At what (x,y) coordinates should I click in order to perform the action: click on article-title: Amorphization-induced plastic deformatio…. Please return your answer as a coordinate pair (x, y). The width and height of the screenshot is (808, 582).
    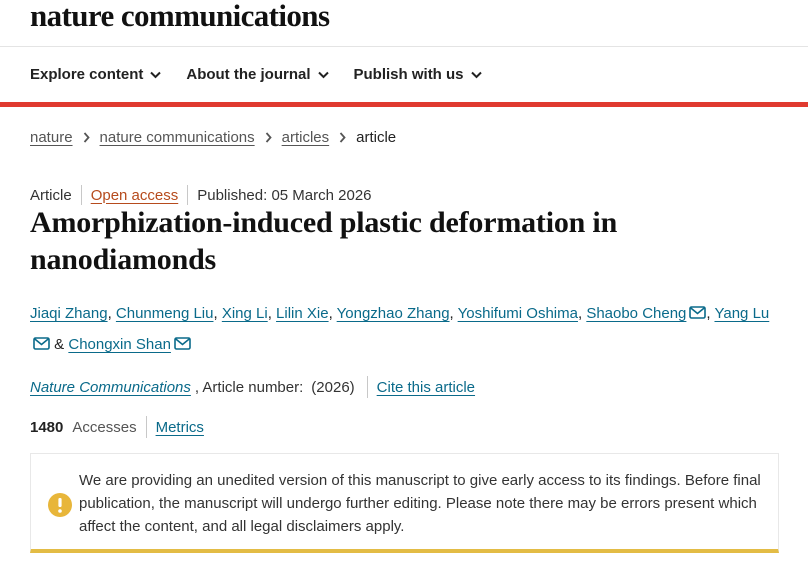
    Looking at the image, I should click on (324, 241).